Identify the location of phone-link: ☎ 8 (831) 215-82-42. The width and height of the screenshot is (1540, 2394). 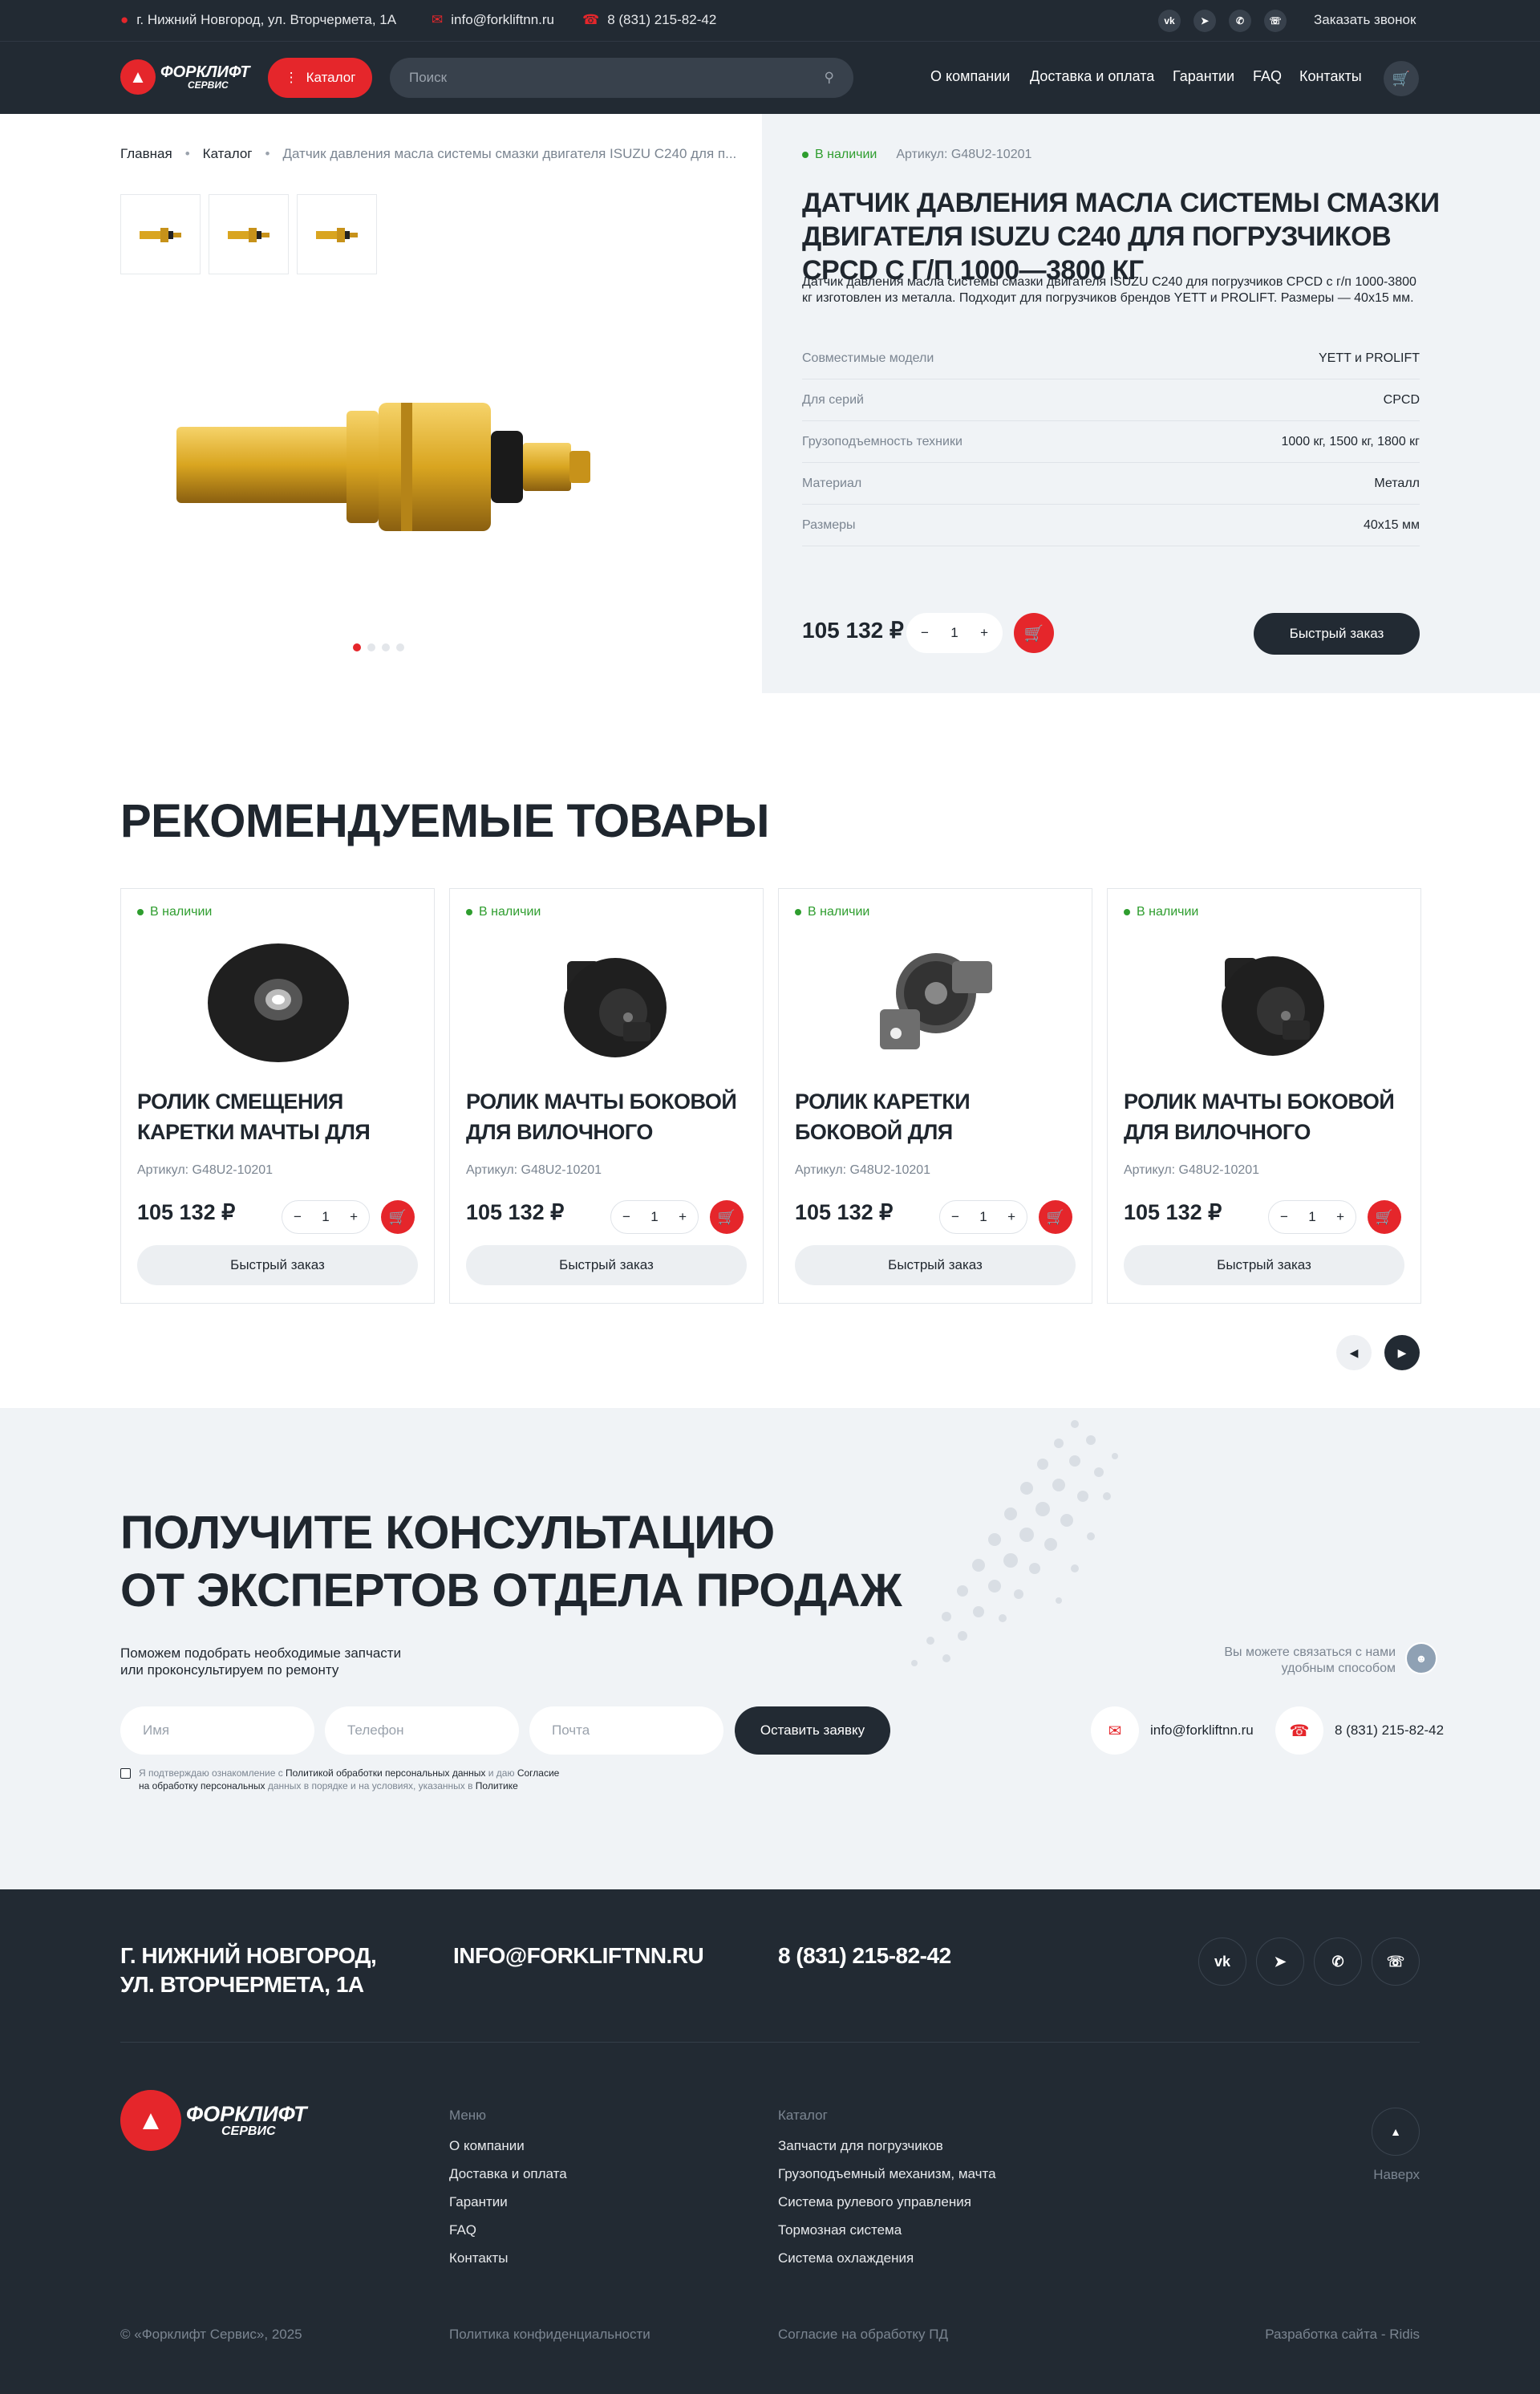
(649, 20).